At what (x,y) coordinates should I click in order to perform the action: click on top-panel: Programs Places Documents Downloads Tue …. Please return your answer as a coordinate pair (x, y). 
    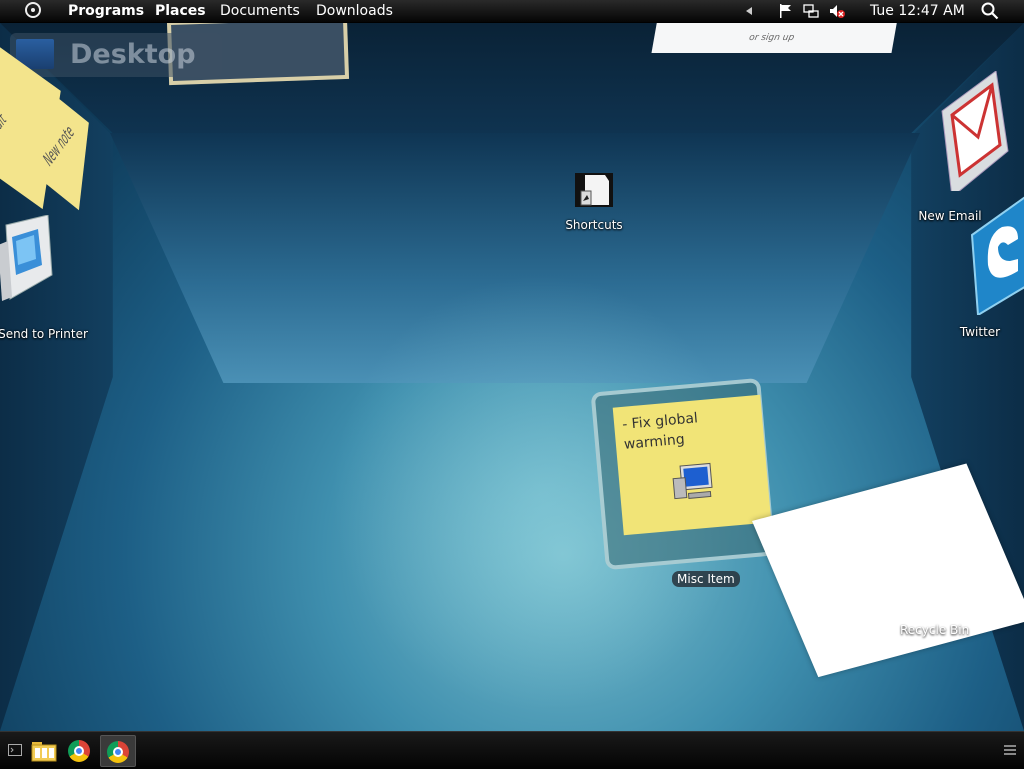
    Looking at the image, I should click on (512, 11).